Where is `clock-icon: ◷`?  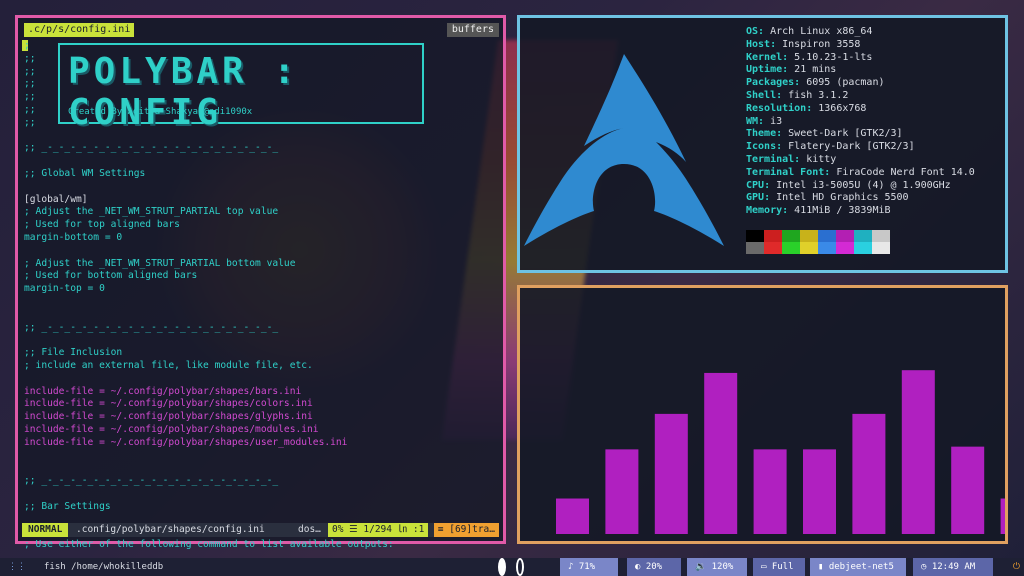
clock-icon: ◷ is located at coordinates (926, 567).